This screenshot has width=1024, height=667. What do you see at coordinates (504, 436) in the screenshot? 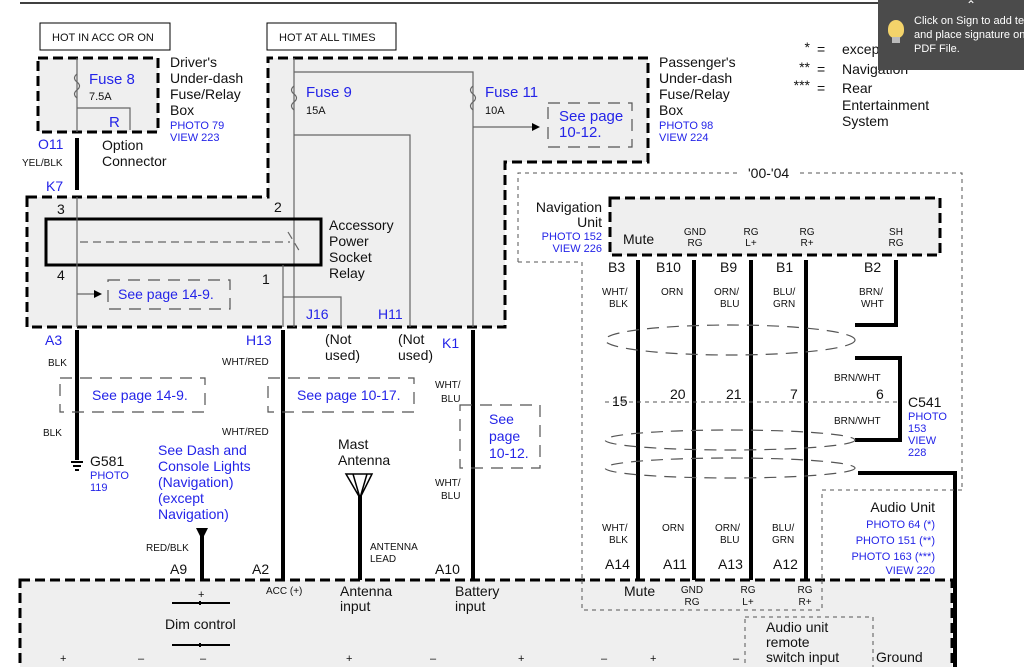
I see `see-page-10-12-link: page` at bounding box center [504, 436].